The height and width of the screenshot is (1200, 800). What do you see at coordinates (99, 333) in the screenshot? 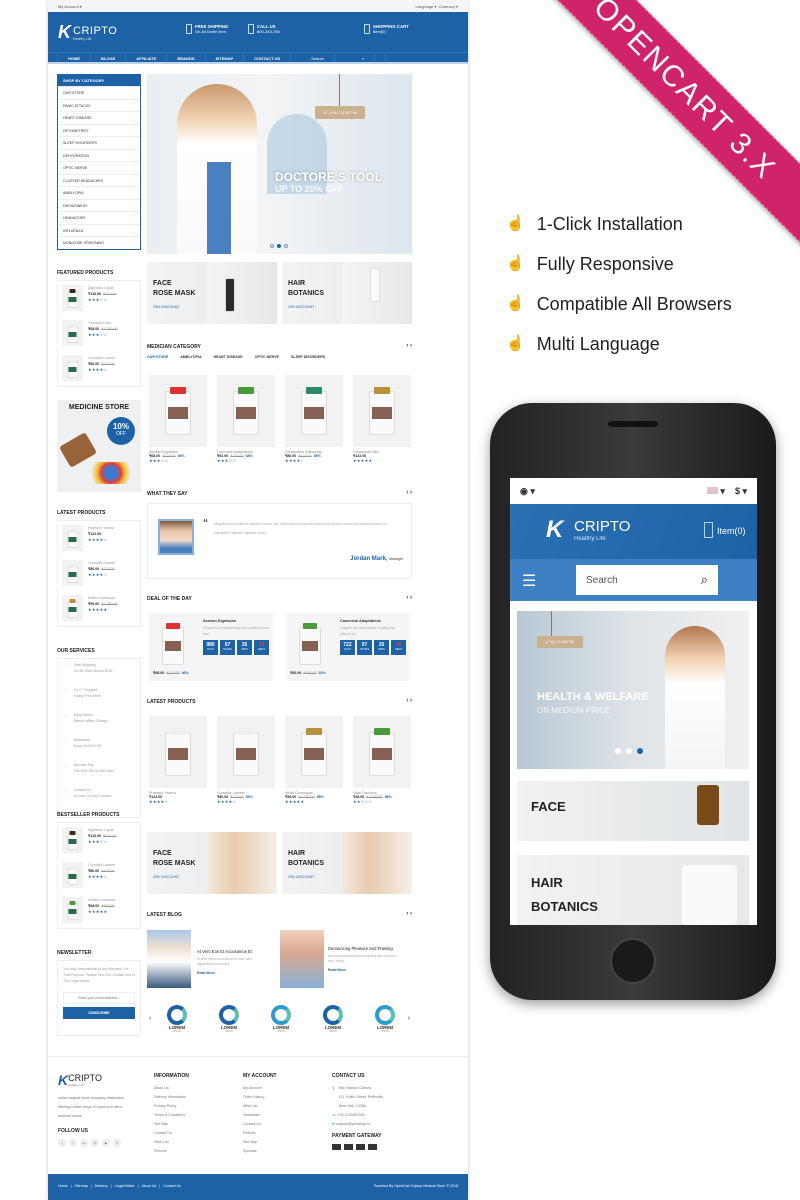
I see `mini-product: Tincidunt Dolor ₹68.00 ₹1,050.00 ★★★☆☆` at bounding box center [99, 333].